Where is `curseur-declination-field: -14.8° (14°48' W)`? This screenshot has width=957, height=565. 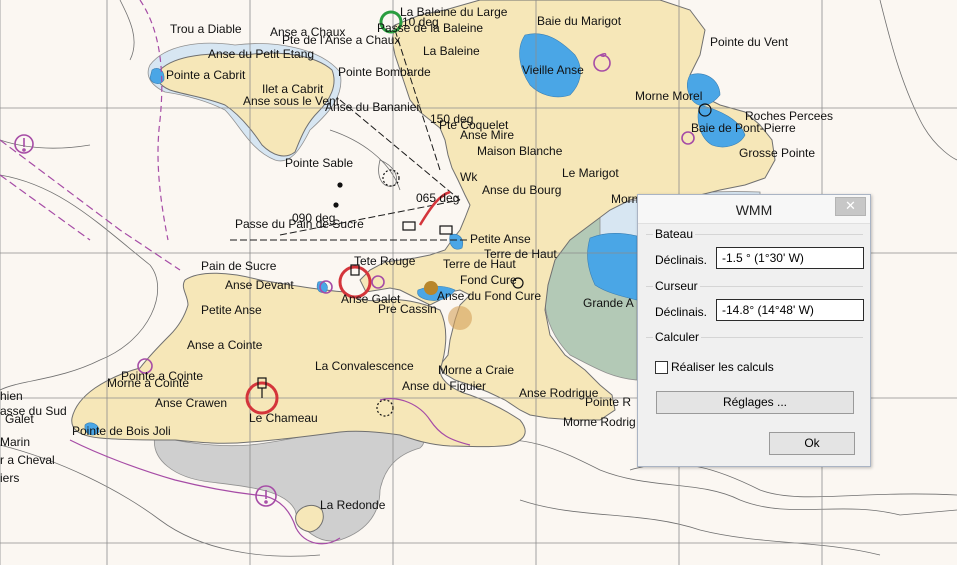
curseur-declination-field: -14.8° (14°48' W) is located at coordinates (790, 310).